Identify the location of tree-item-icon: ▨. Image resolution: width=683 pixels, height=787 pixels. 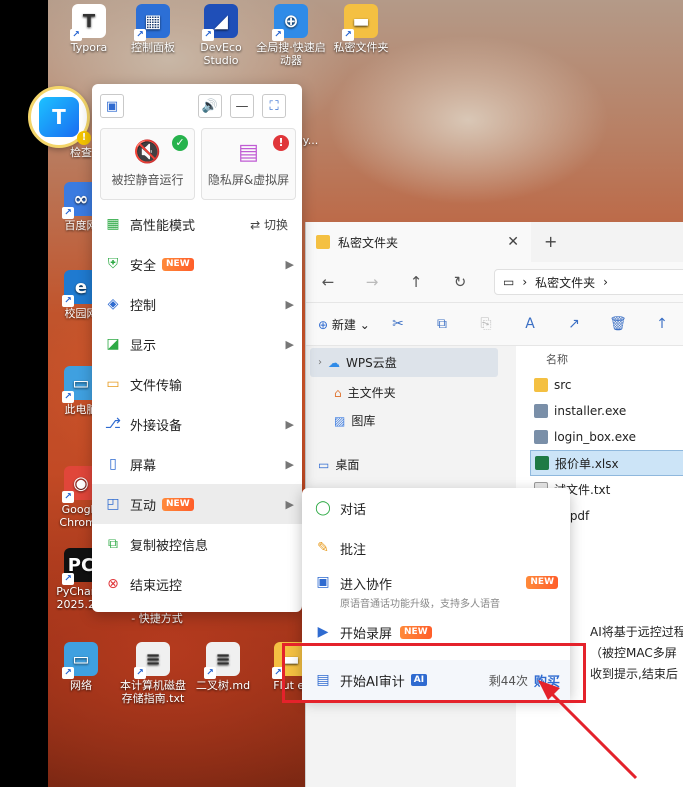
(340, 420).